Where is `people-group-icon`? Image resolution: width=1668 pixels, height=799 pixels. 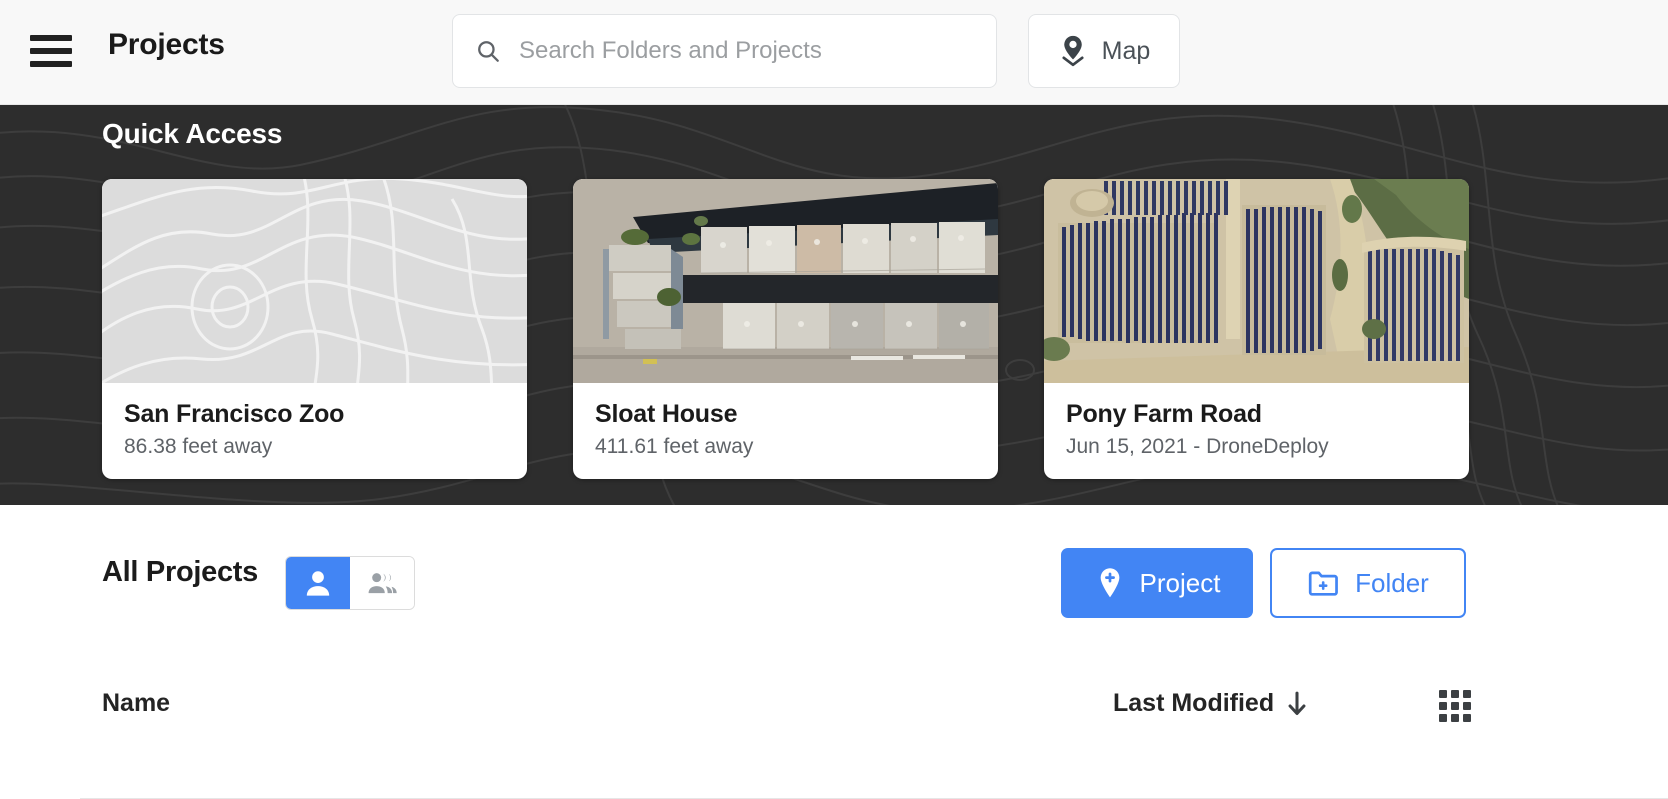
people-group-icon is located at coordinates (382, 583).